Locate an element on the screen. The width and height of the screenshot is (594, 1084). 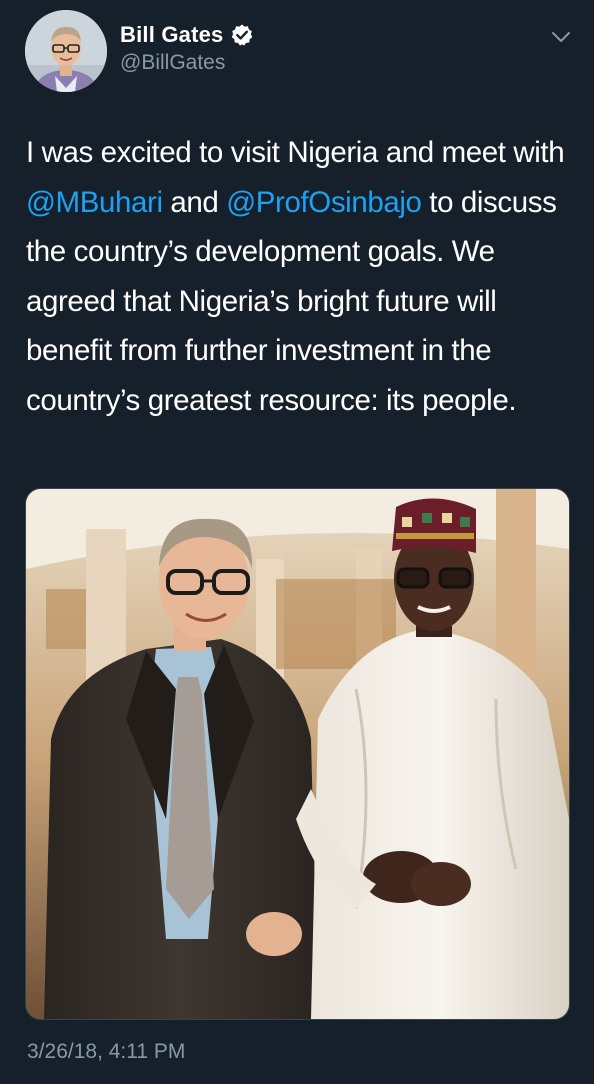
mention-link-mbuhari: @MBuhari is located at coordinates (94, 202).